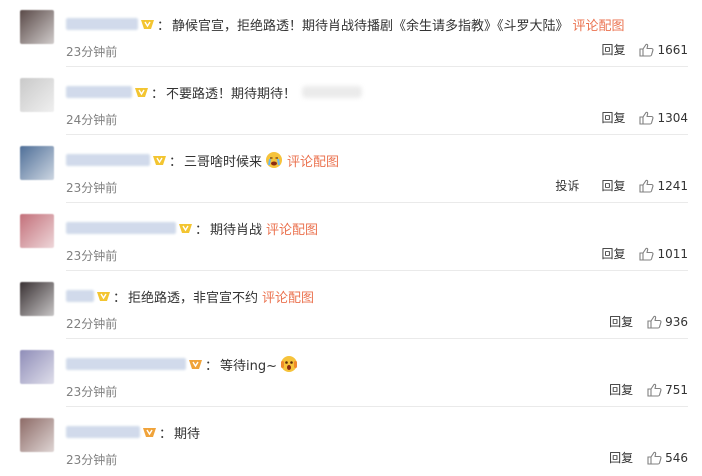 Image resolution: width=702 pixels, height=476 pixels. I want to click on comment-body: ： 拒绝路透，非官宣不约 评论配图 22分钟前 回复 936, so click(377, 309).